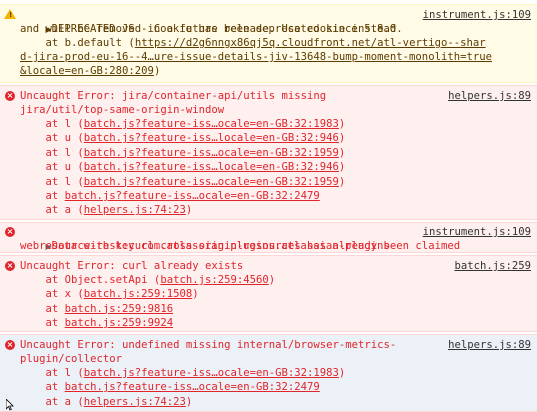 The image size is (537, 412). What do you see at coordinates (119, 309) in the screenshot?
I see `stack-frame-link: batch.js:259:9816` at bounding box center [119, 309].